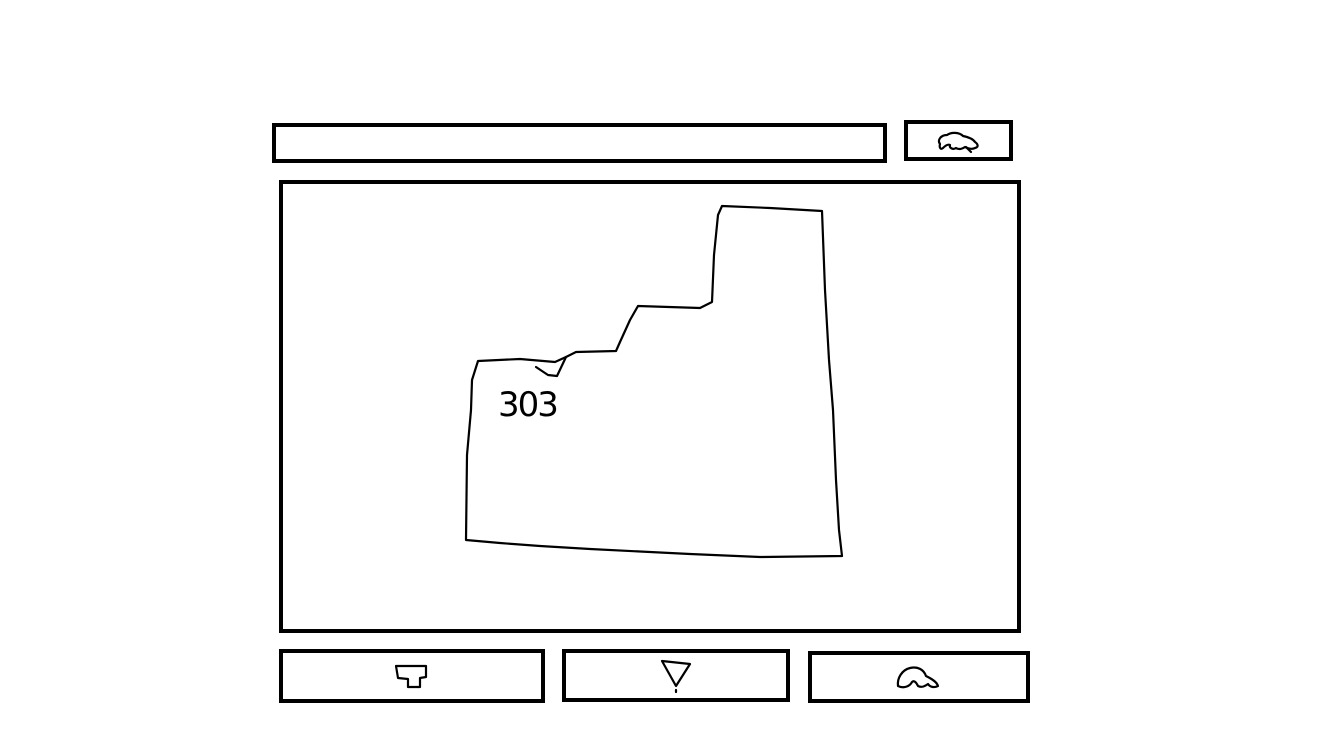 Image resolution: width=1336 pixels, height=754 pixels. I want to click on tooth-icon, so click(411, 676).